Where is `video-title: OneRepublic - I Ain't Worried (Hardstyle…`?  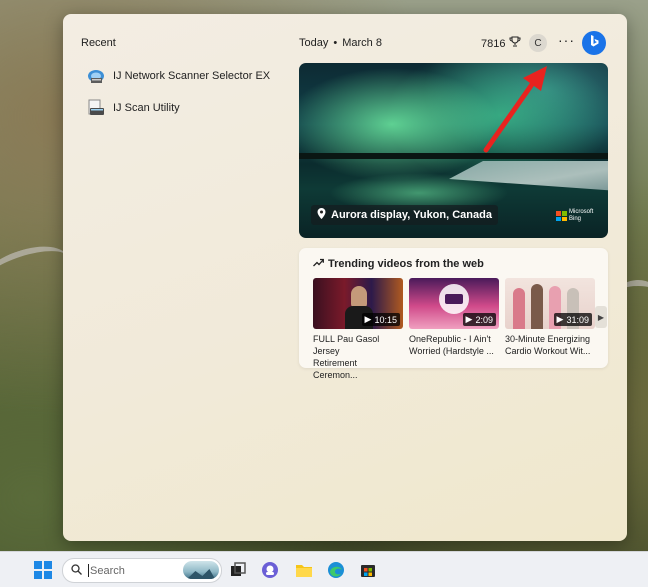 video-title: OneRepublic - I Ain't Worried (Hardstyle… is located at coordinates (451, 345).